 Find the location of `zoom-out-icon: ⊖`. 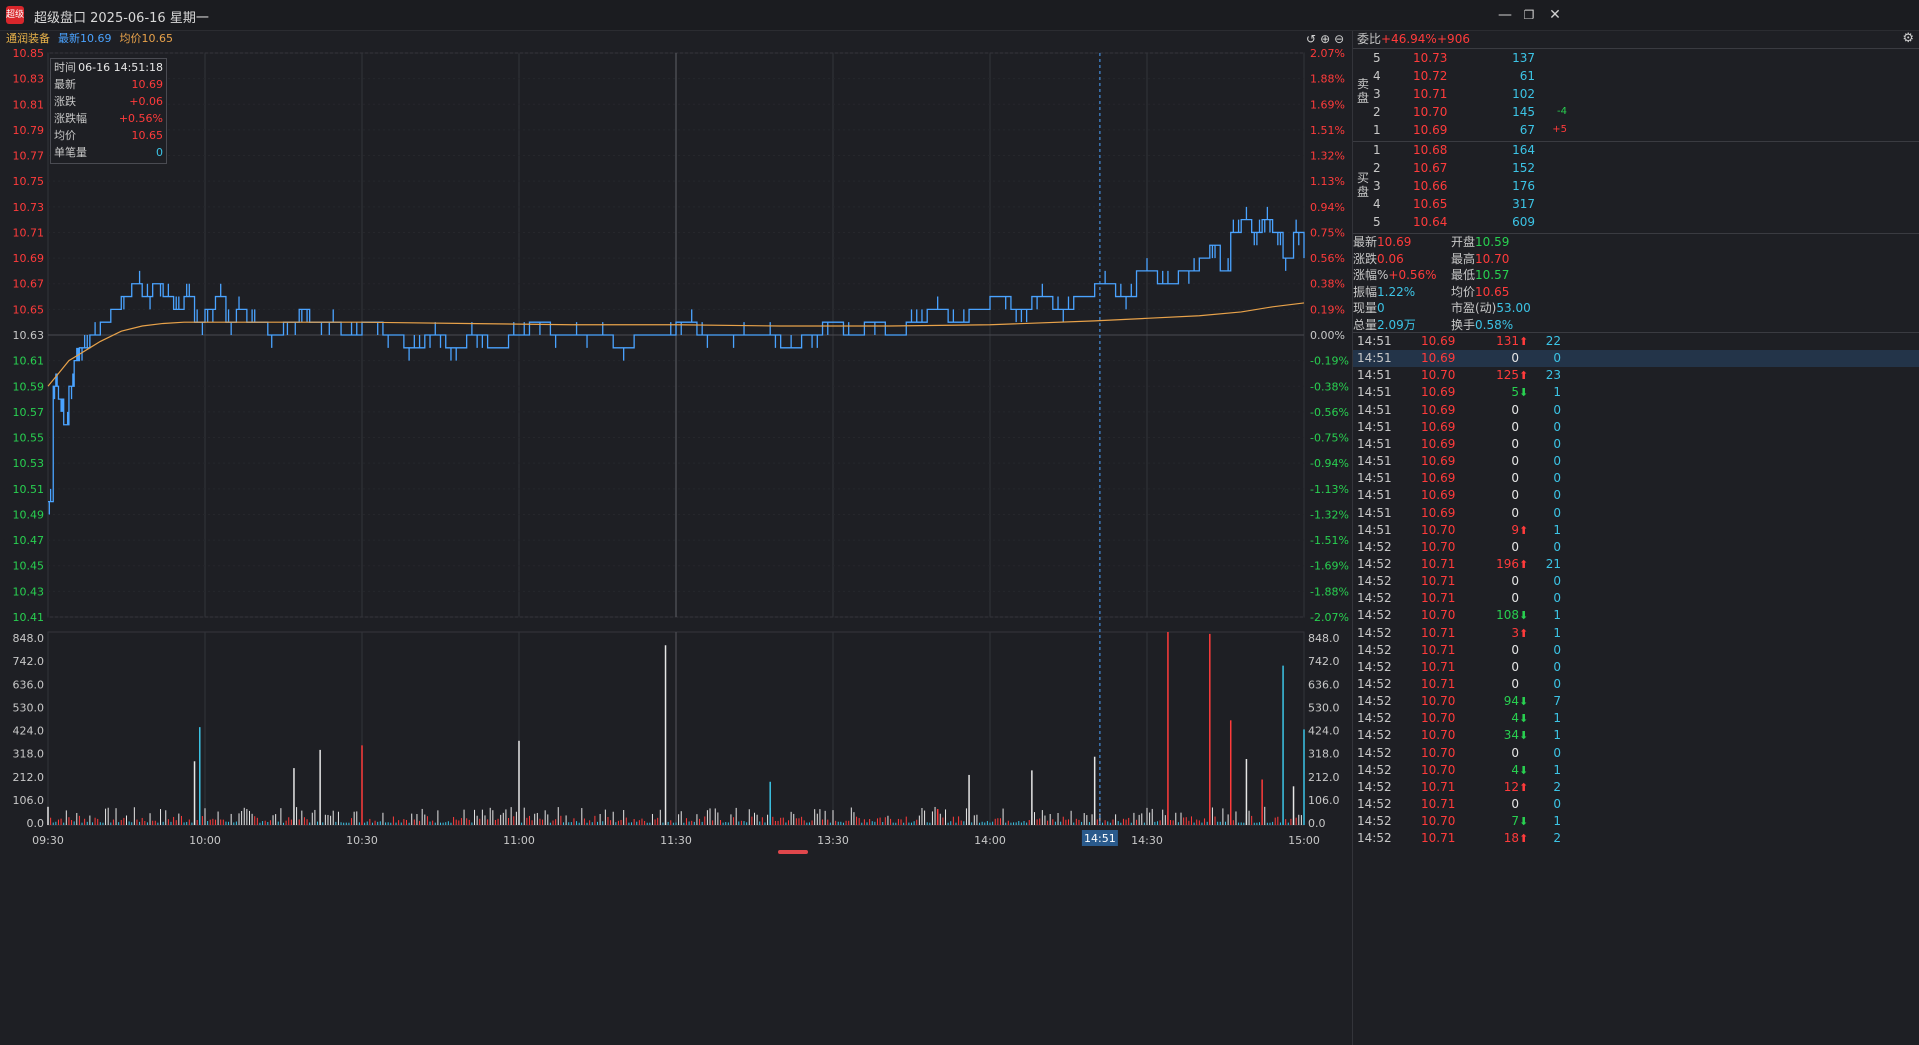

zoom-out-icon: ⊖ is located at coordinates (1339, 39).